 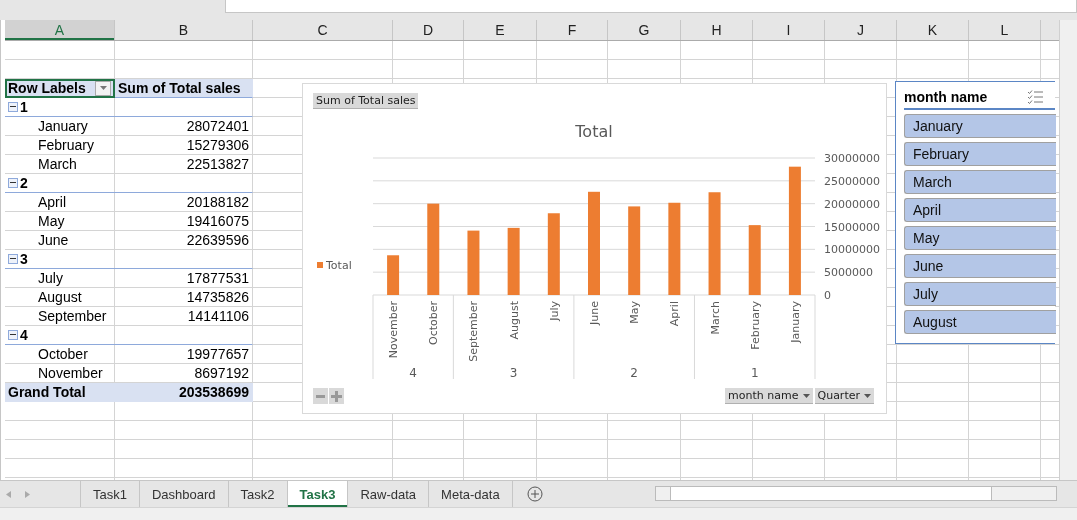 I want to click on axis-field-button: month name, so click(x=769, y=396).